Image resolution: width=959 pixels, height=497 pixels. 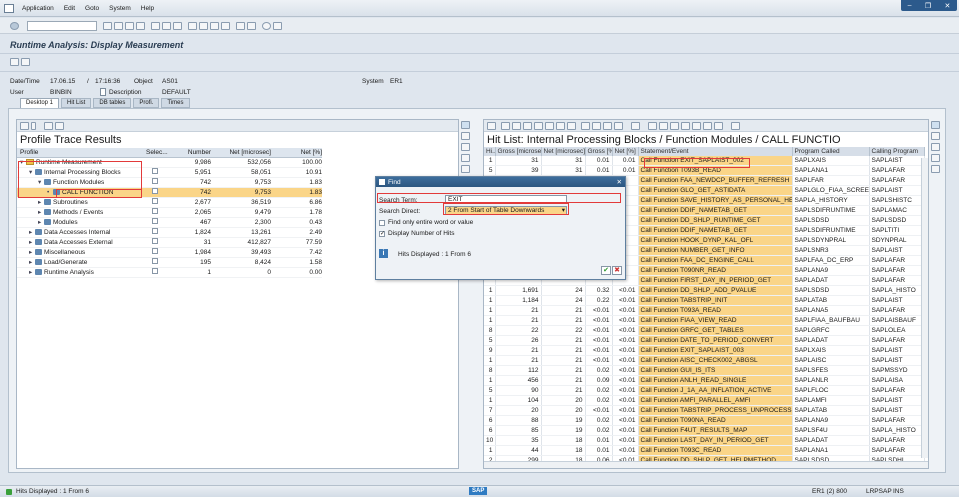 I want to click on find-next-icon, so click(x=538, y=125).